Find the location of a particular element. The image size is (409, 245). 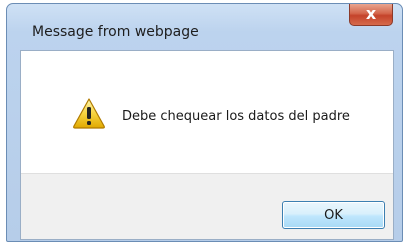

warning-icon is located at coordinates (89, 113).